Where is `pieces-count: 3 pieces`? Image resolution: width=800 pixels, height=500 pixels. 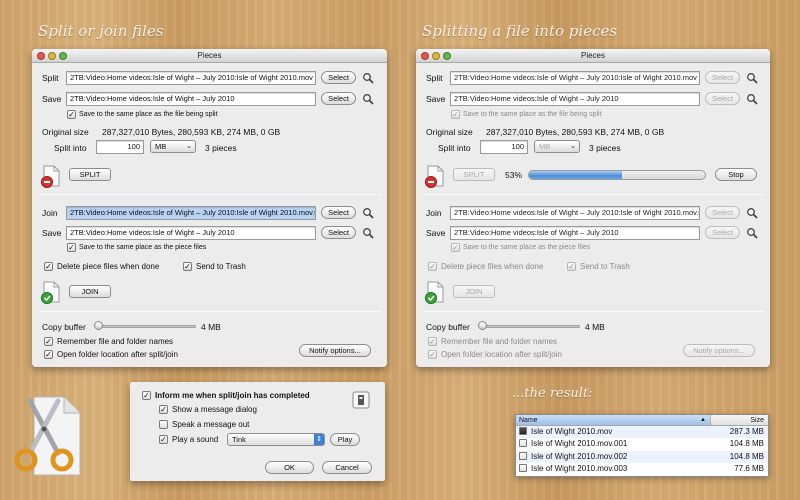
pieces-count: 3 pieces is located at coordinates (221, 148).